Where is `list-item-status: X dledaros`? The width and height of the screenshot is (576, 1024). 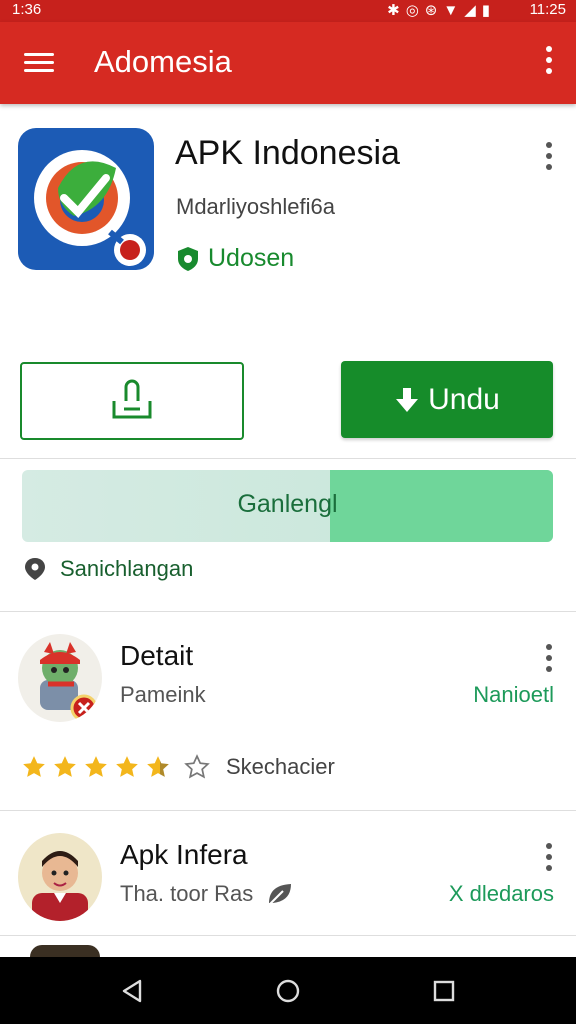
list-item-status: X dledaros is located at coordinates (501, 893).